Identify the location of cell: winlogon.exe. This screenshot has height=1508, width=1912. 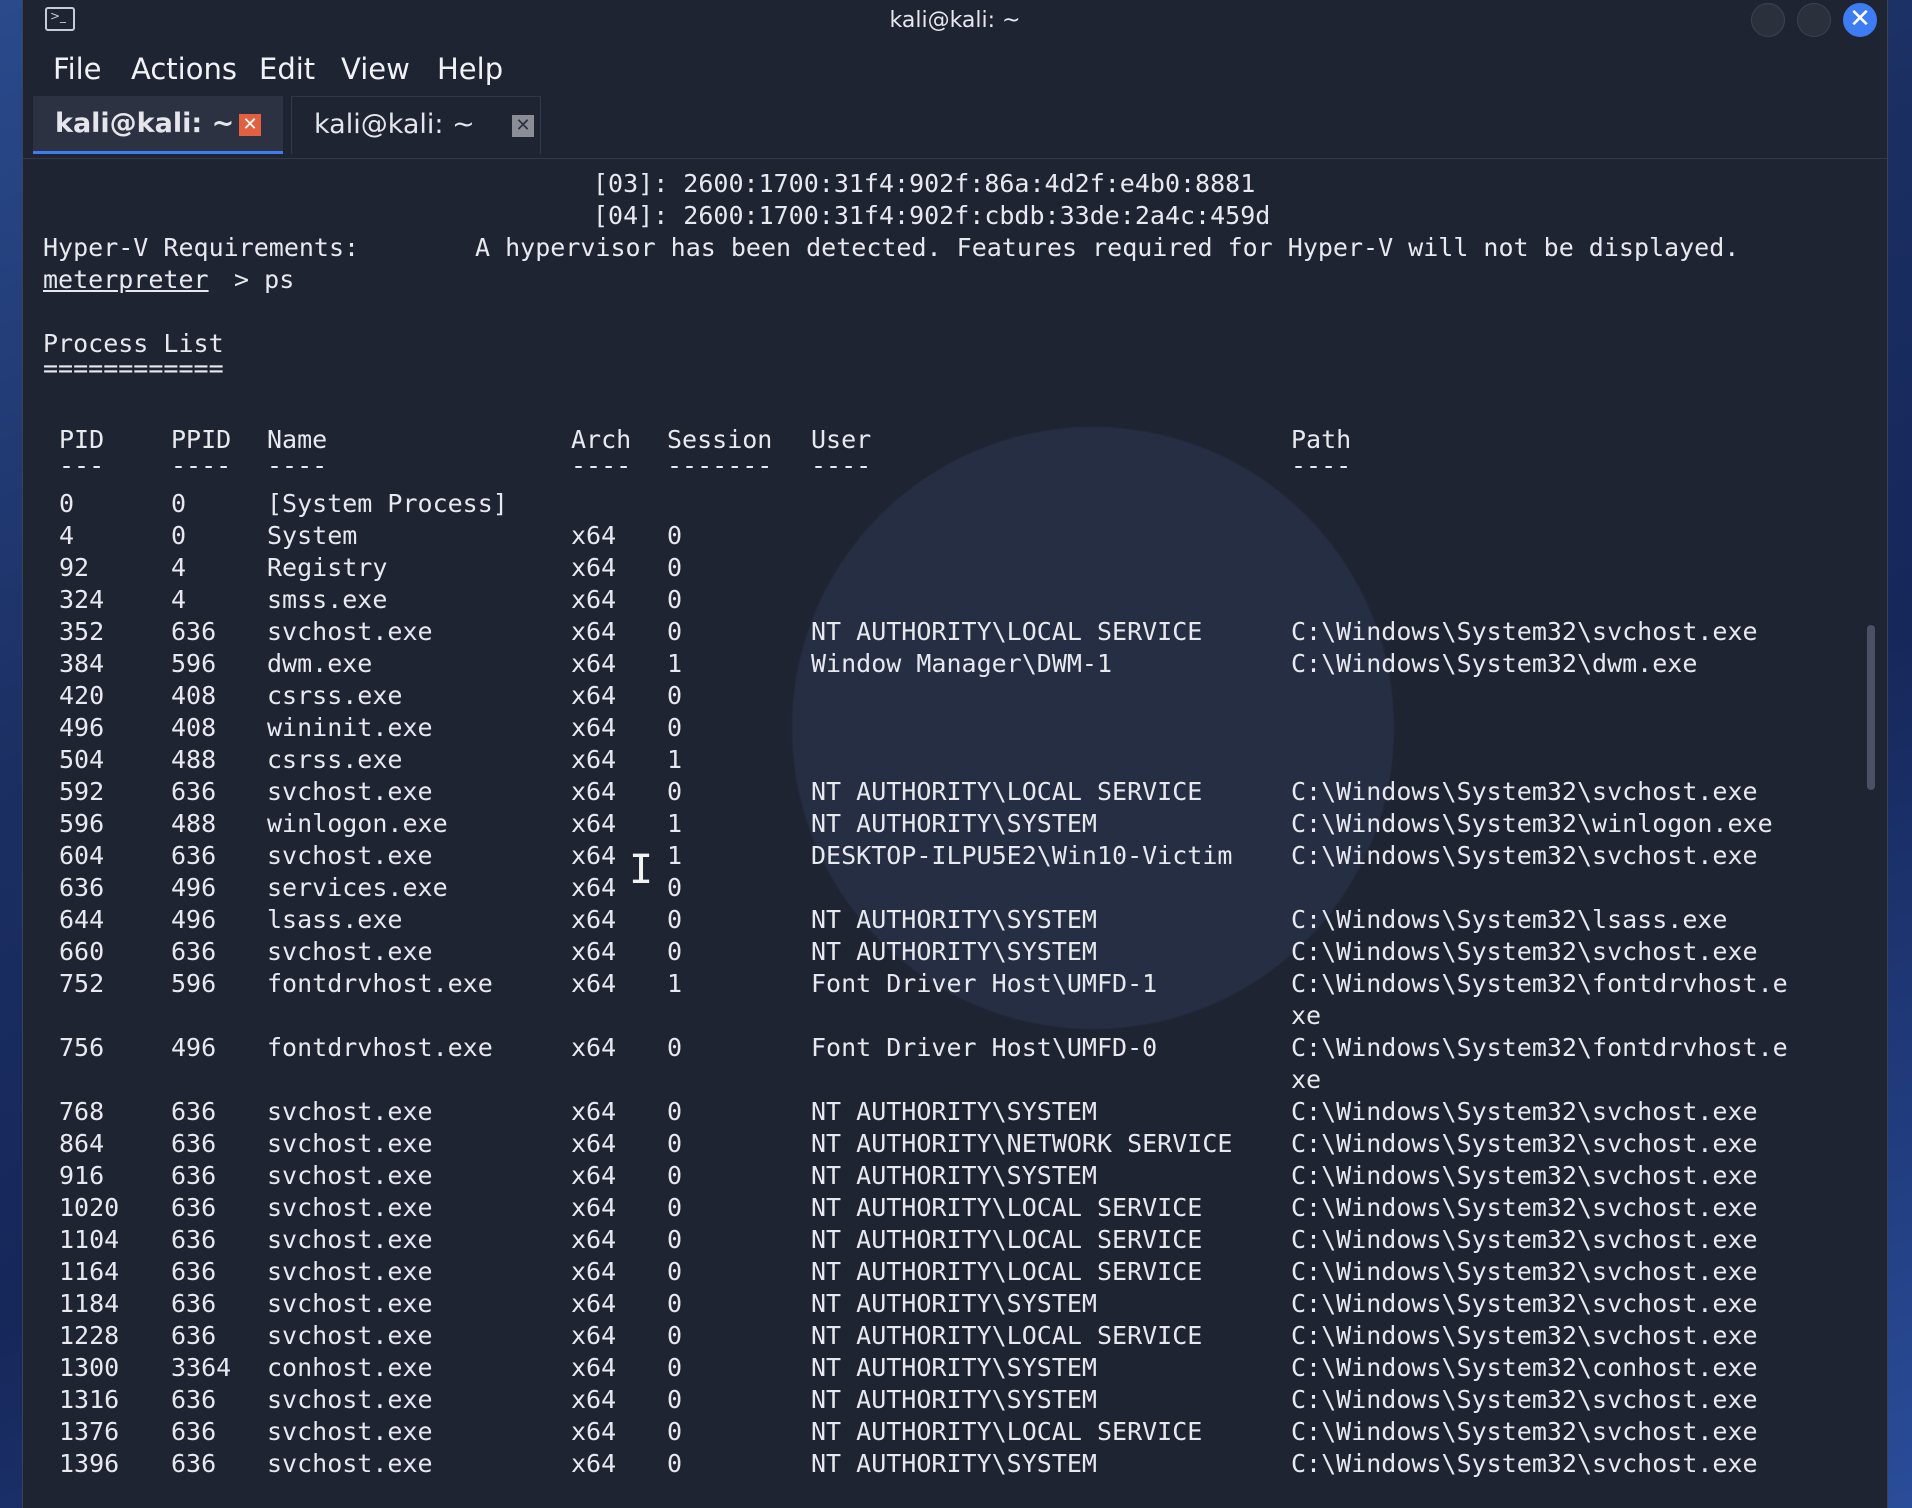
(357, 823).